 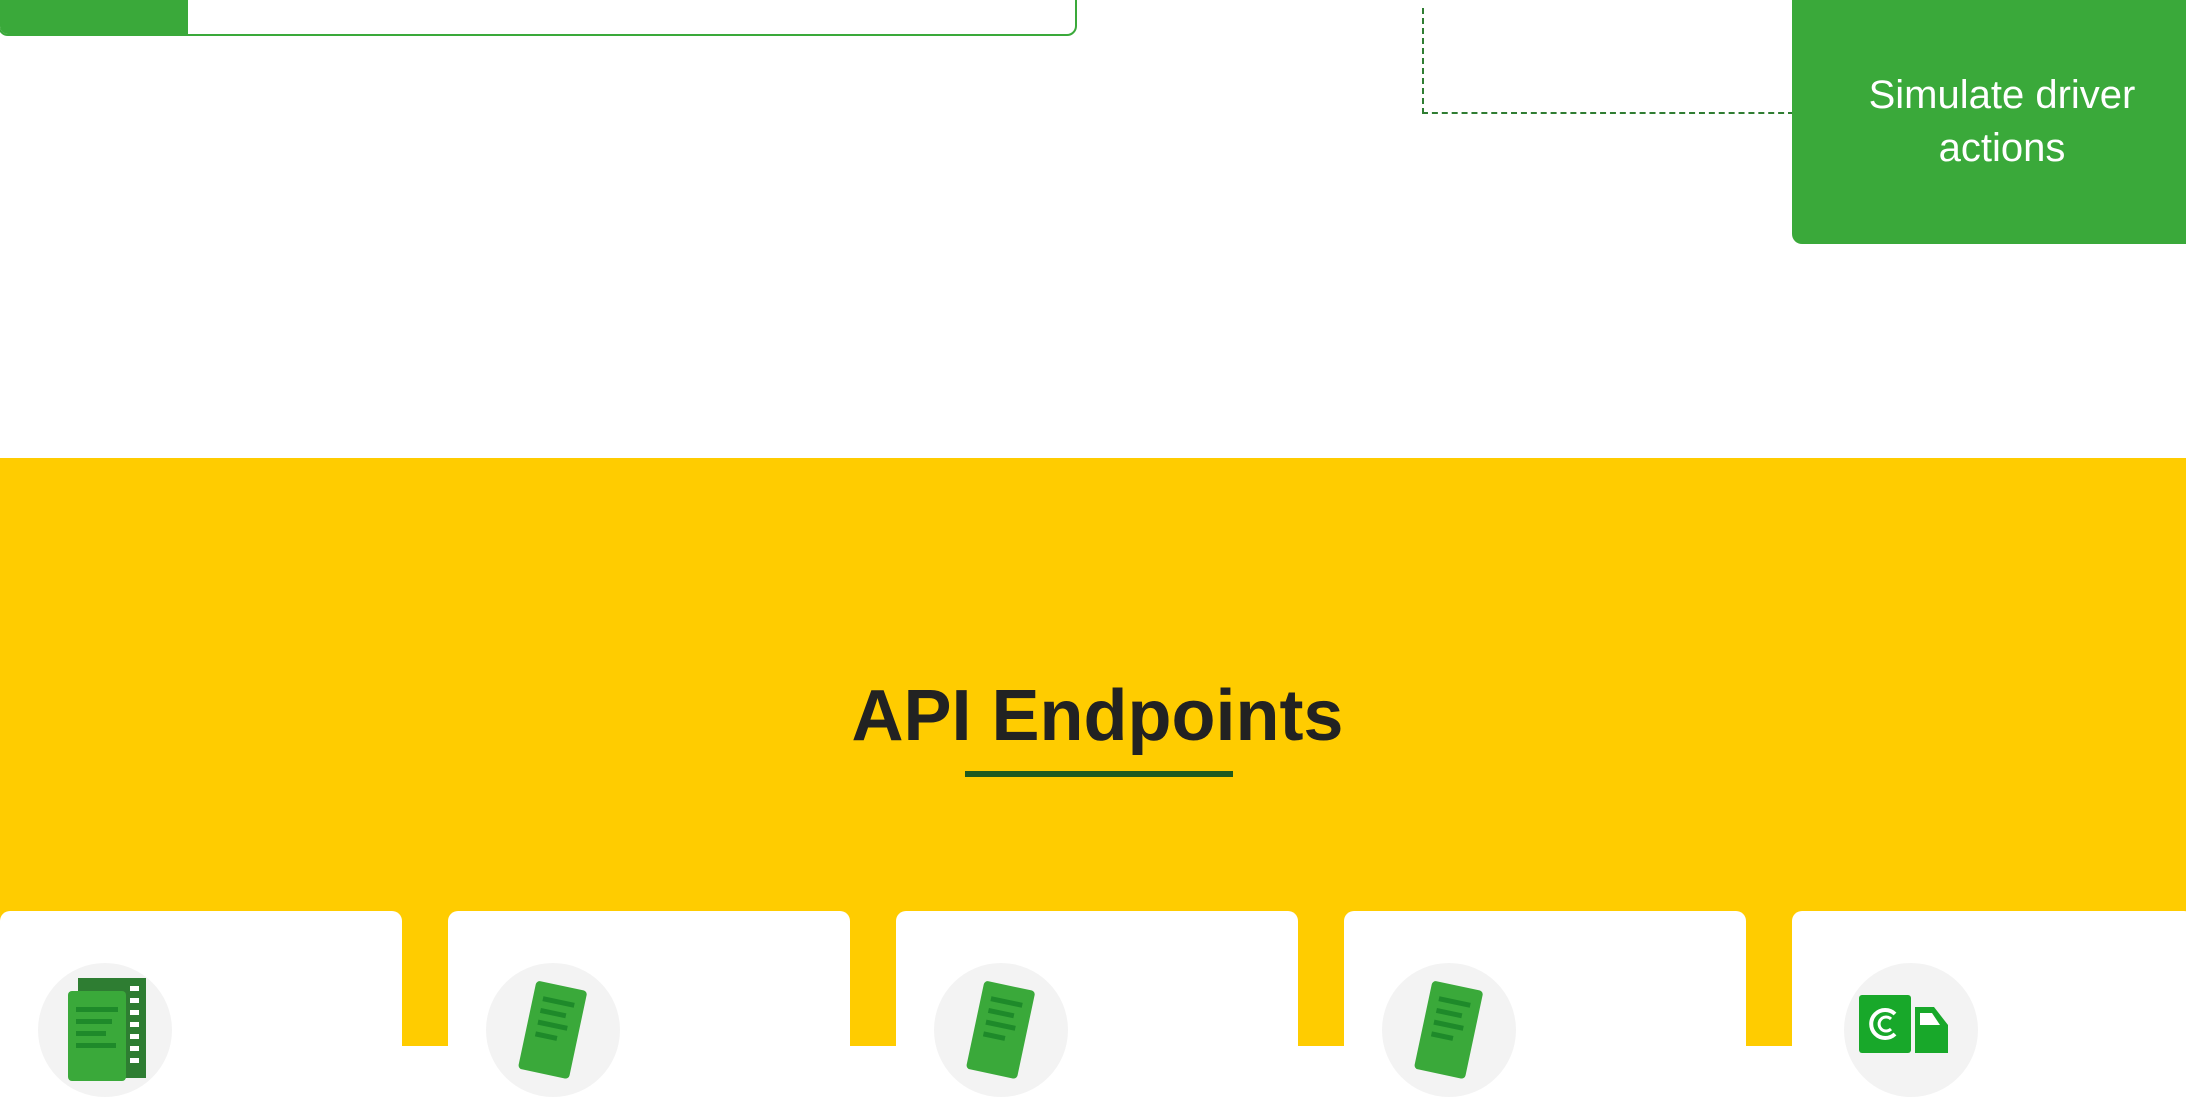 I want to click on top-panel-accent, so click(x=94, y=17).